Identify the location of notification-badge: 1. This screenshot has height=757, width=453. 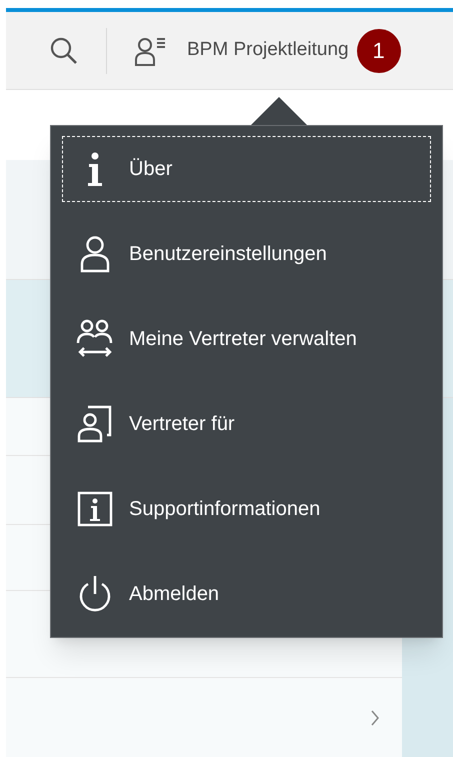
(378, 50).